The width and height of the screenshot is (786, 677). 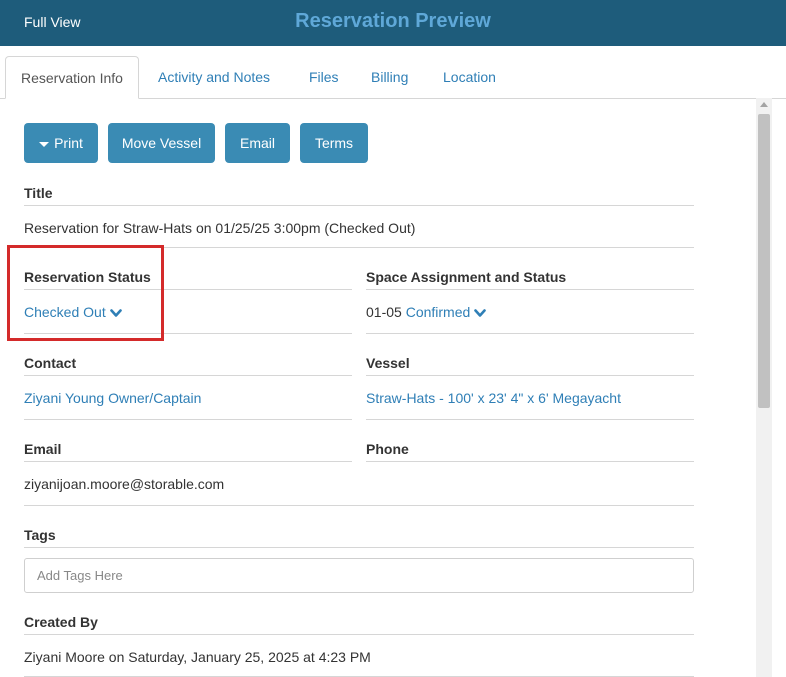 What do you see at coordinates (61, 622) in the screenshot?
I see `created-by-label: Created By` at bounding box center [61, 622].